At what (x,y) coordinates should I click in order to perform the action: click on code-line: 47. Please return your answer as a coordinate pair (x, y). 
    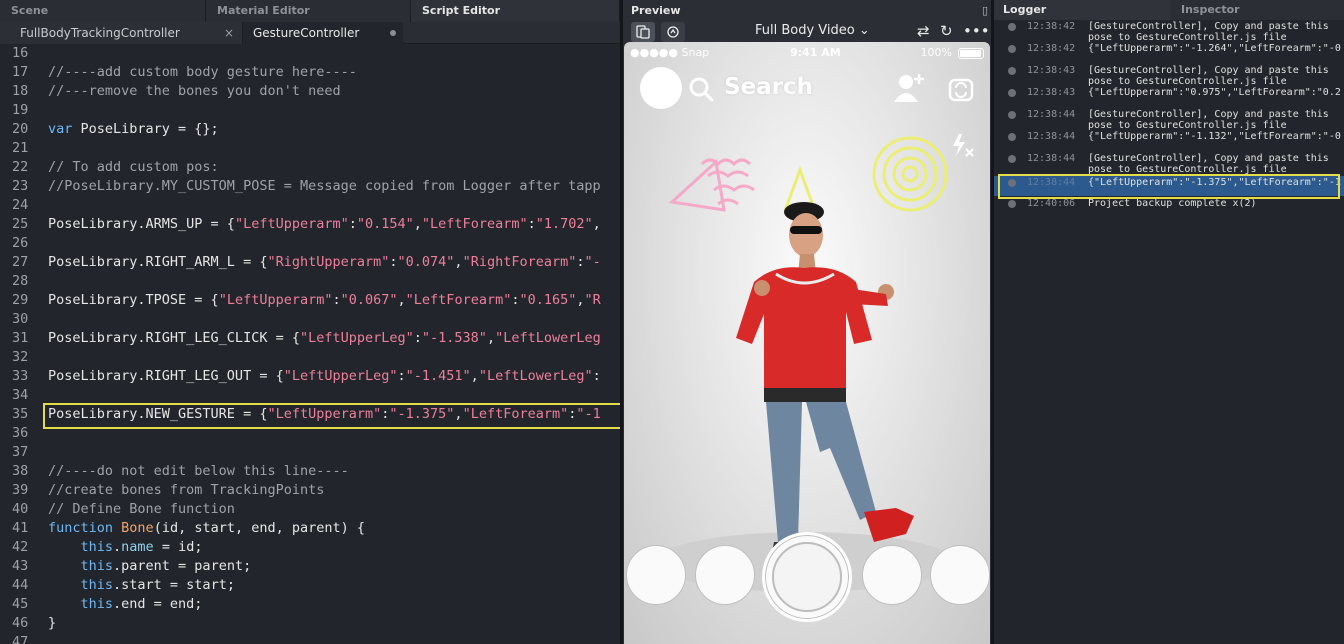
    Looking at the image, I should click on (310, 638).